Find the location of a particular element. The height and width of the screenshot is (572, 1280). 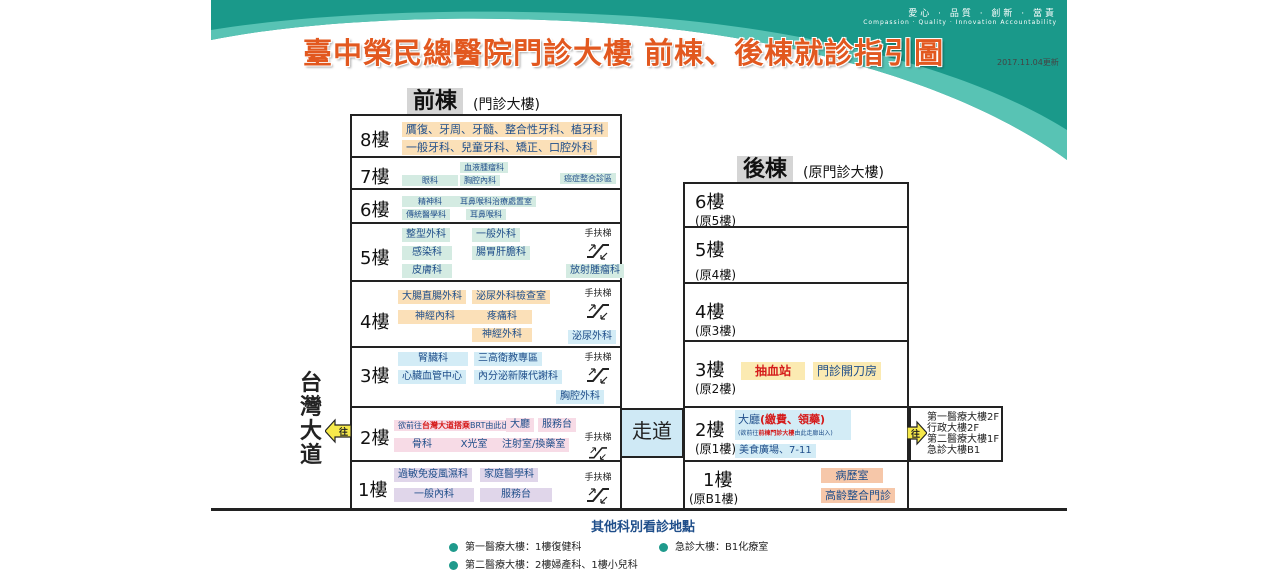

floor-label: 2樓 is located at coordinates (375, 438).